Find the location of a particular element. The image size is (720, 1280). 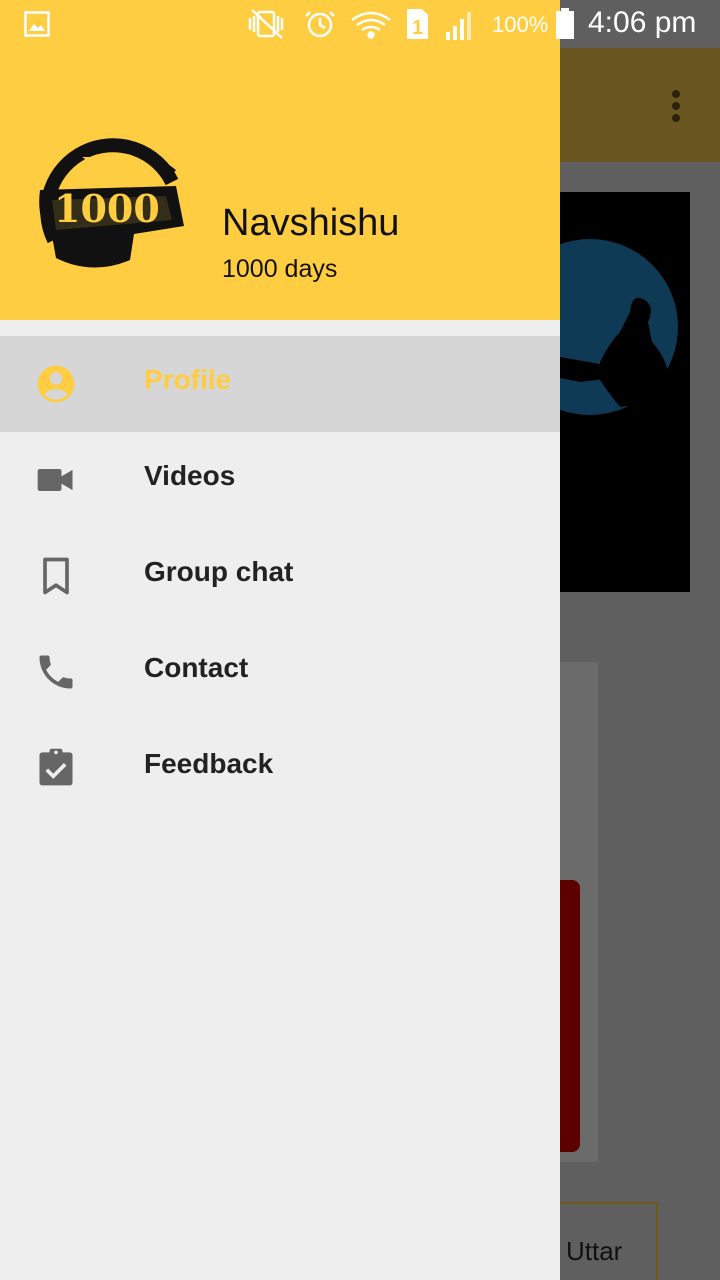

sim-1-icon: 1 is located at coordinates (417, 24).